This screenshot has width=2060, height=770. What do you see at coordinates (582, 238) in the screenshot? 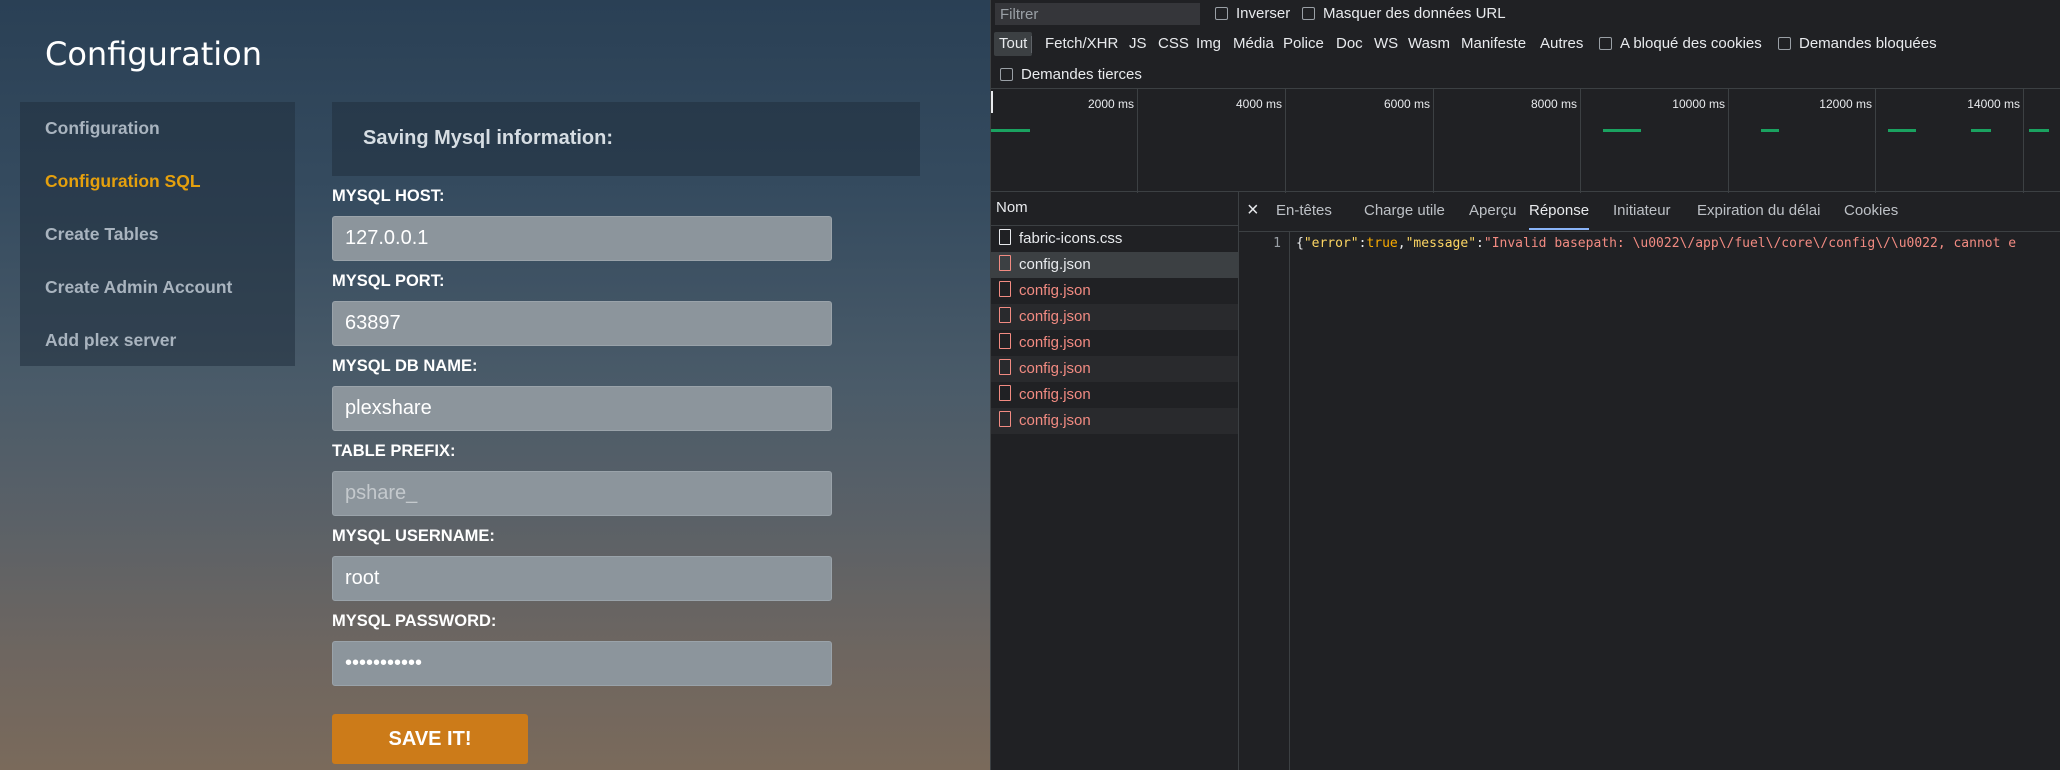
I see `mysql-host-input` at bounding box center [582, 238].